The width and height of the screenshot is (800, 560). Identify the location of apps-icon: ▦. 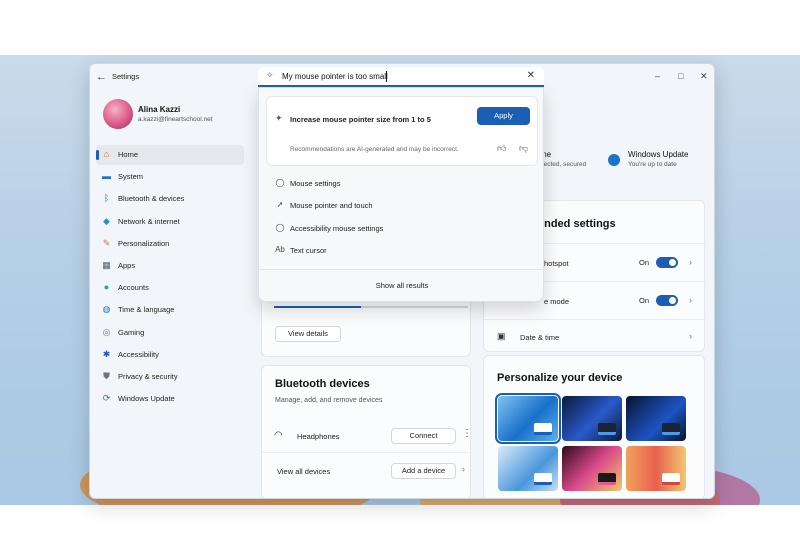
(106, 265).